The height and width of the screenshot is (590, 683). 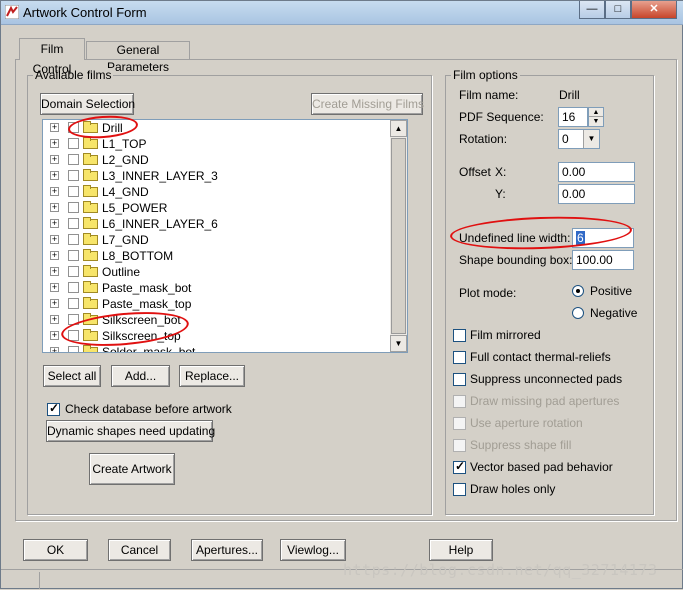 What do you see at coordinates (367, 104) in the screenshot?
I see `create-missing-films-button: Create Missing Films` at bounding box center [367, 104].